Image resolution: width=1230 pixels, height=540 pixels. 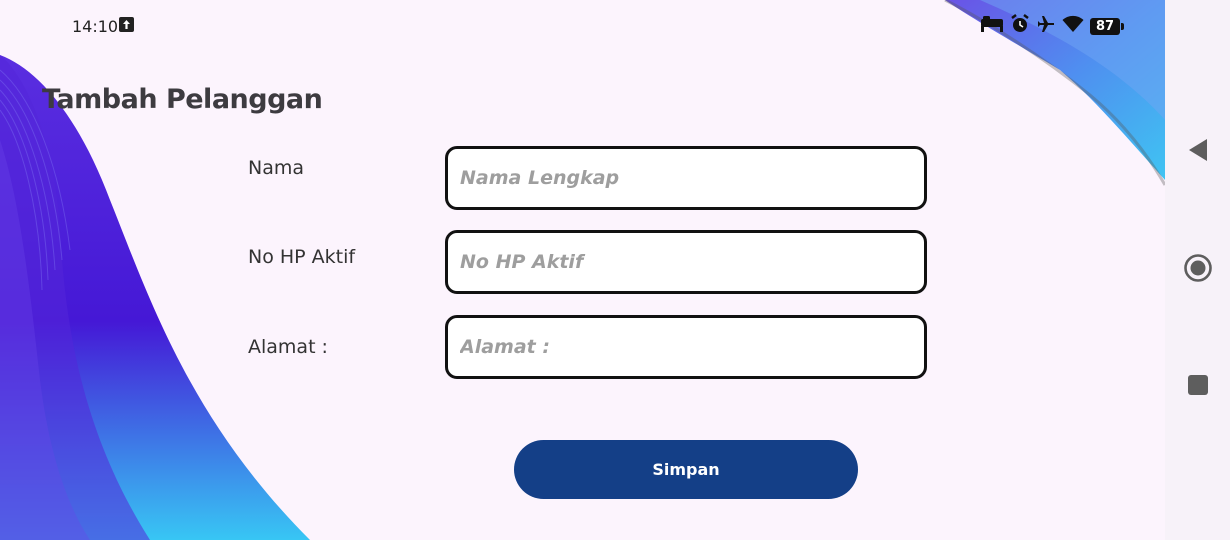 What do you see at coordinates (992, 26) in the screenshot?
I see `bed-icon` at bounding box center [992, 26].